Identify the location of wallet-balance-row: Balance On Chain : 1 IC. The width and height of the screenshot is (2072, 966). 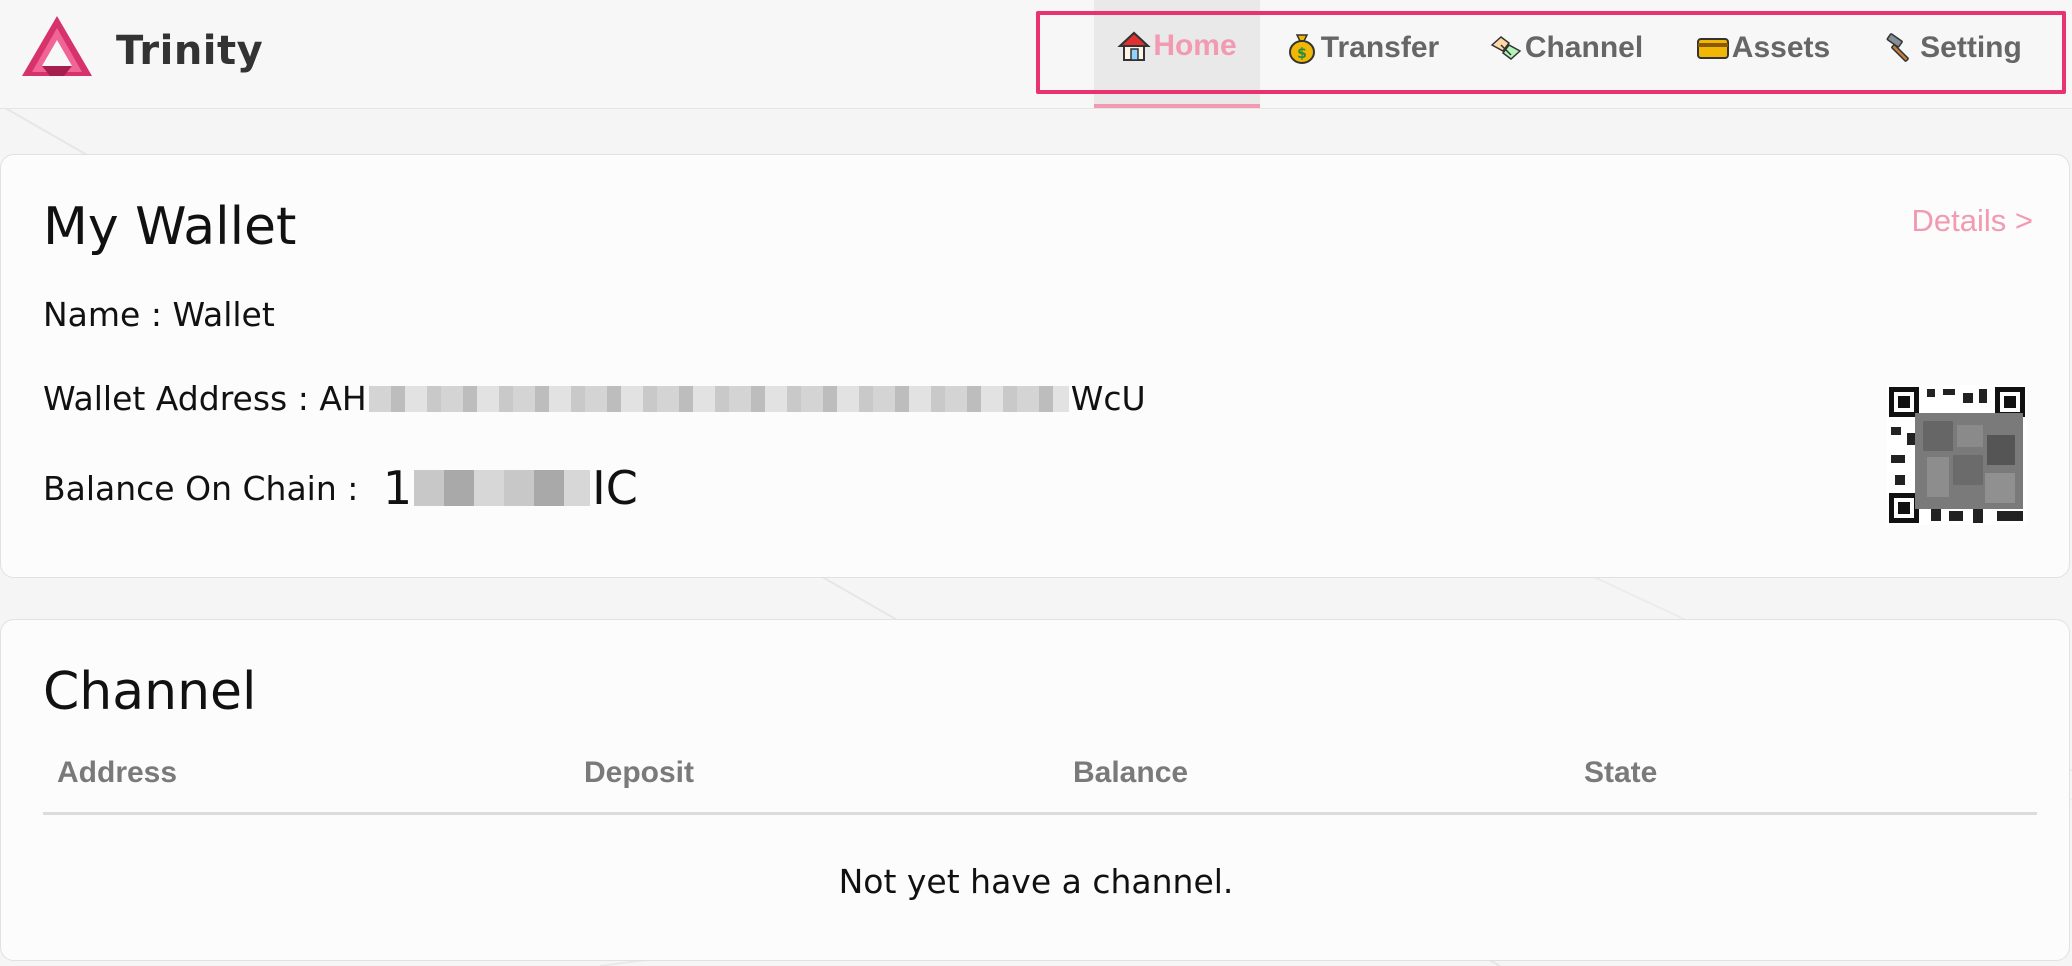
(340, 488).